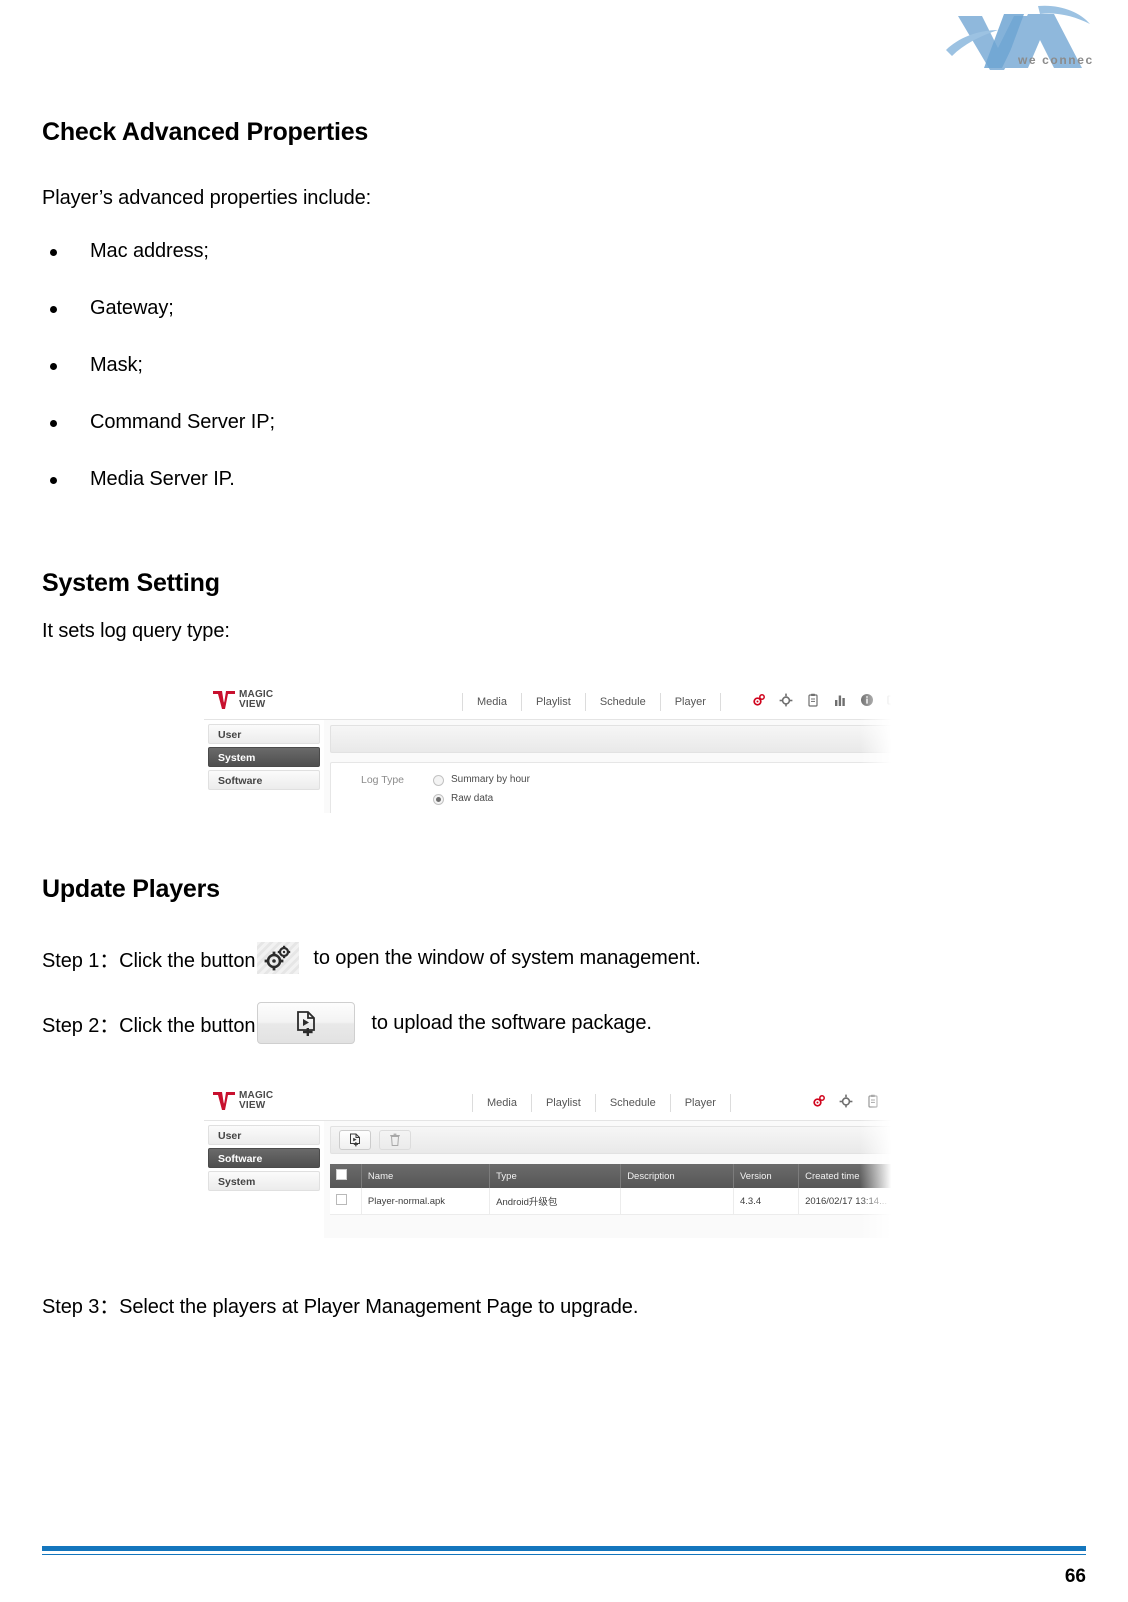 This screenshot has height=1602, width=1128. I want to click on footer-rule-thick, so click(564, 1548).